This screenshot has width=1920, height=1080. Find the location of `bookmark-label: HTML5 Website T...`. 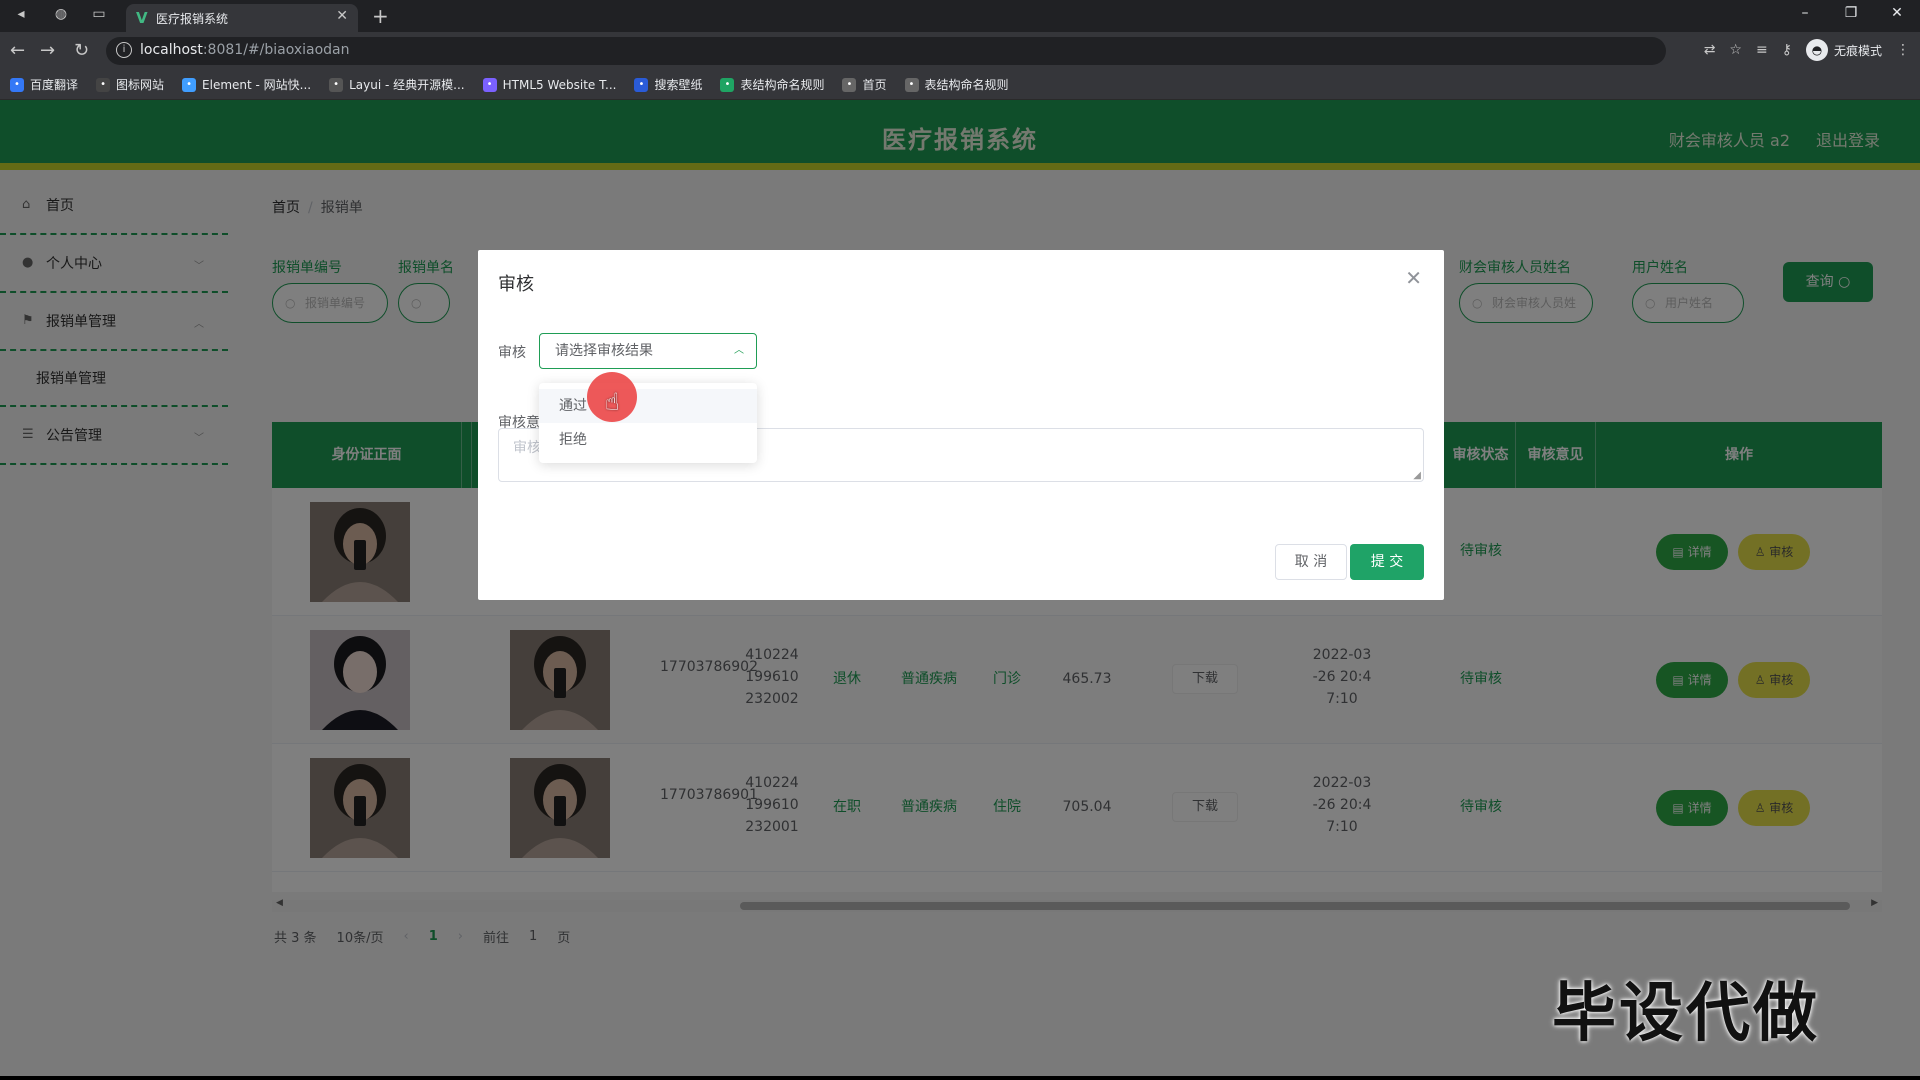

bookmark-label: HTML5 Website T... is located at coordinates (559, 84).